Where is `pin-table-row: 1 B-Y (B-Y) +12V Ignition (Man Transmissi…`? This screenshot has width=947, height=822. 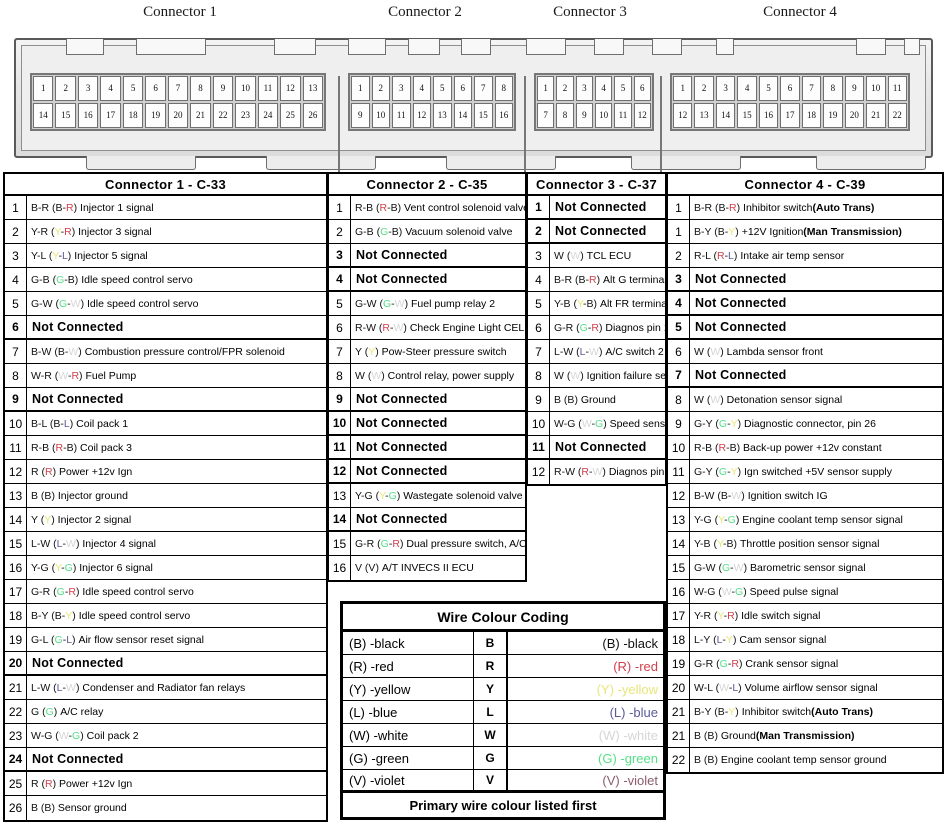 pin-table-row: 1 B-Y (B-Y) +12V Ignition (Man Transmissi… is located at coordinates (805, 232).